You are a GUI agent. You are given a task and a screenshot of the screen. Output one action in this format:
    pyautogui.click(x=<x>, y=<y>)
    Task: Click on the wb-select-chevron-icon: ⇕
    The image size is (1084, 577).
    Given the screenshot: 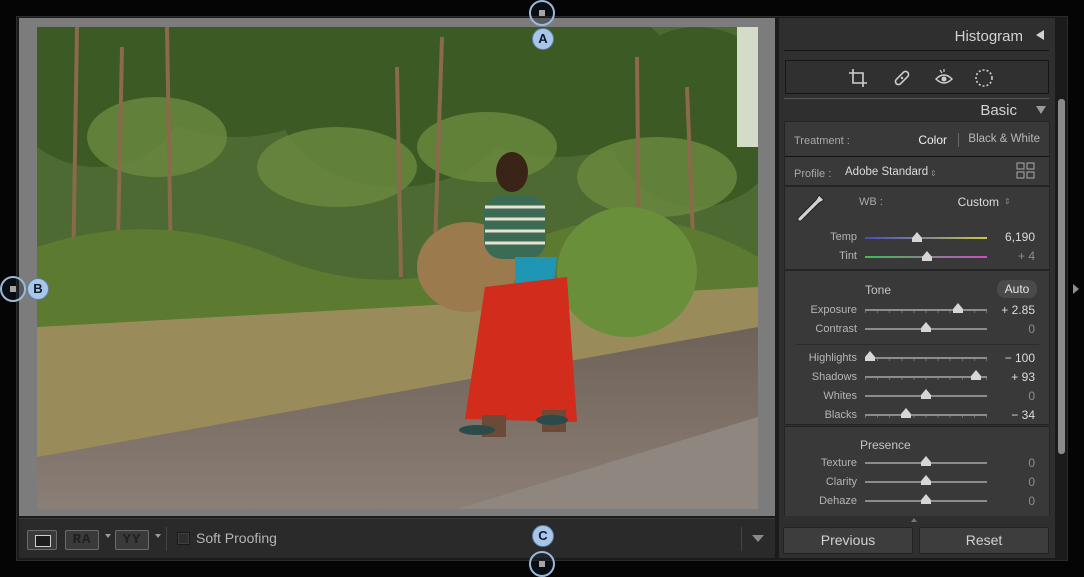 What is the action you would take?
    pyautogui.click(x=1007, y=201)
    